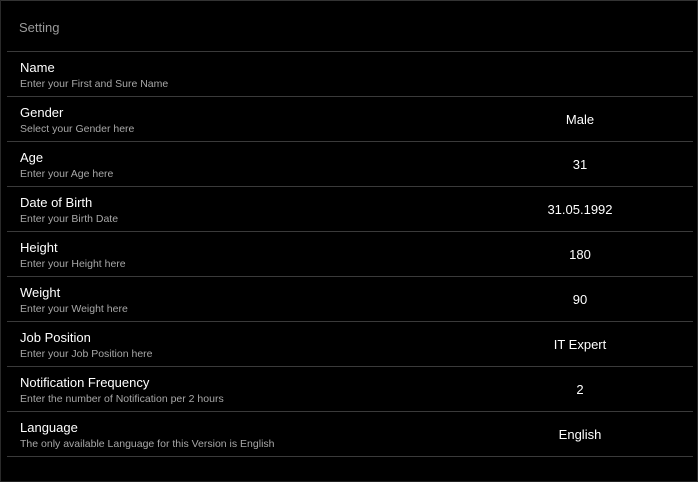  I want to click on setting-value-gender: Male, so click(580, 119).